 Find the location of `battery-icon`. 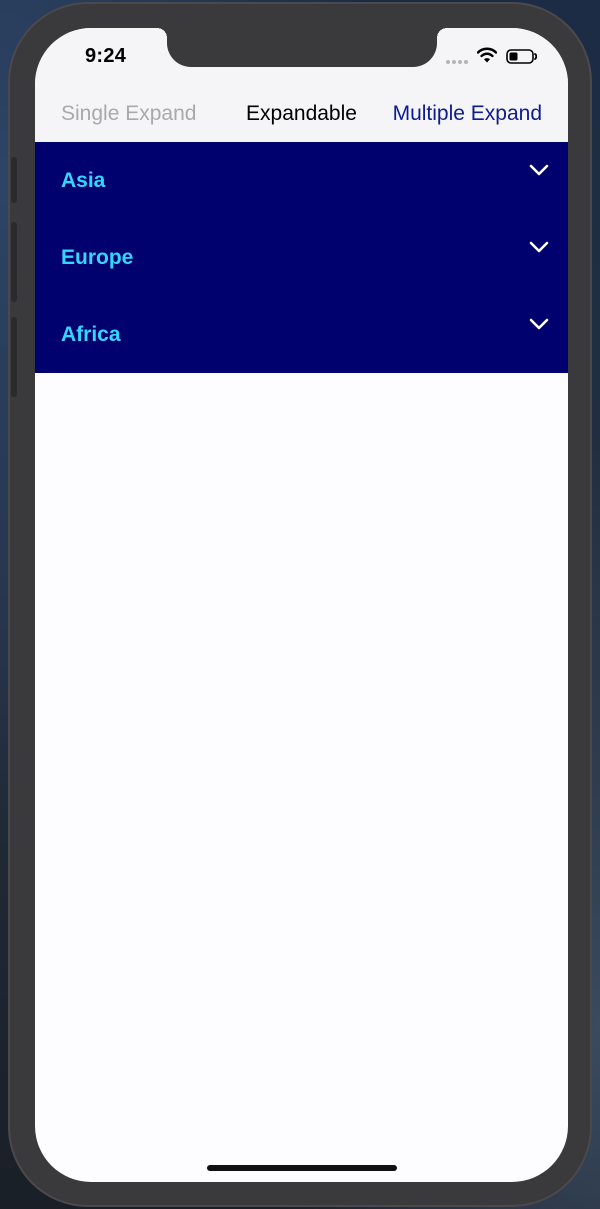

battery-icon is located at coordinates (522, 56).